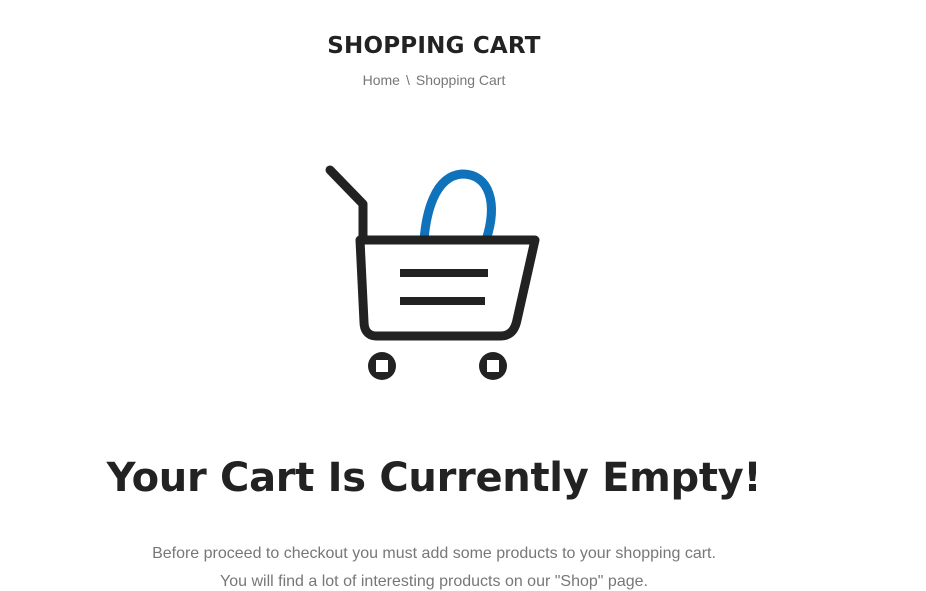 The image size is (926, 591). Describe the element at coordinates (434, 46) in the screenshot. I see `page-title: SHOPPING CART` at that location.